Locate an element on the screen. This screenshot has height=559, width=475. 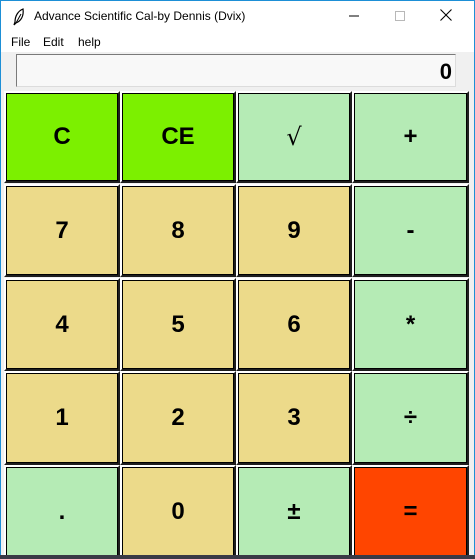
subtract-button: - is located at coordinates (410, 230).